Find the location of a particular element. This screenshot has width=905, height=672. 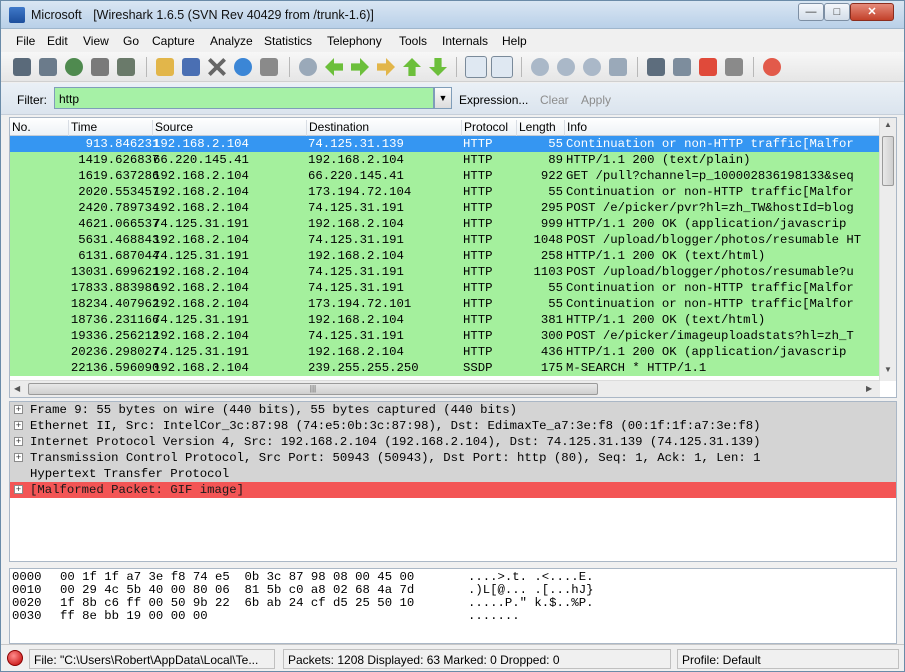

horizontal-scroll-thumb: ||| is located at coordinates (313, 389).